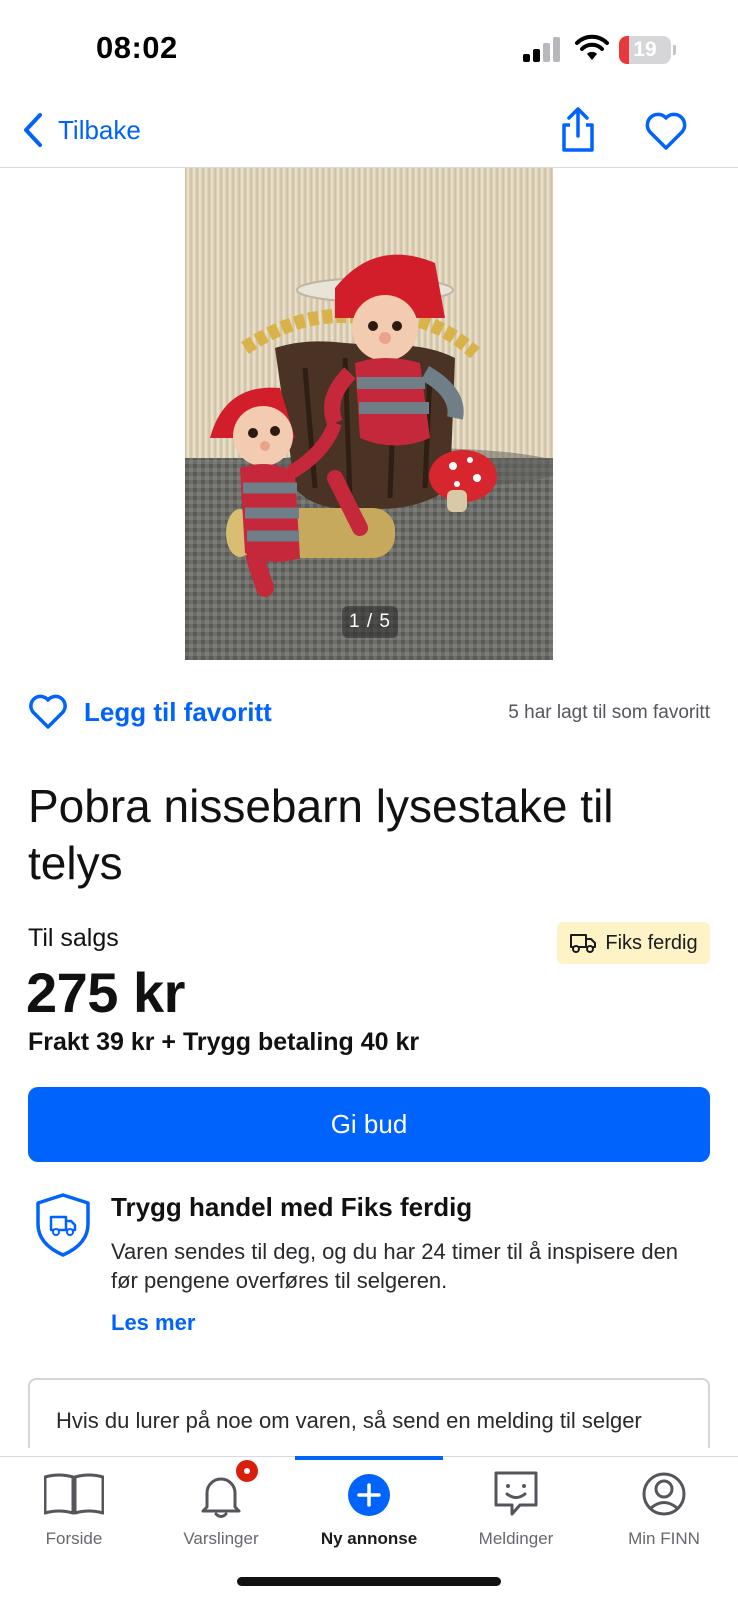 This screenshot has width=738, height=1600. I want to click on status-time: 08:02, so click(137, 47).